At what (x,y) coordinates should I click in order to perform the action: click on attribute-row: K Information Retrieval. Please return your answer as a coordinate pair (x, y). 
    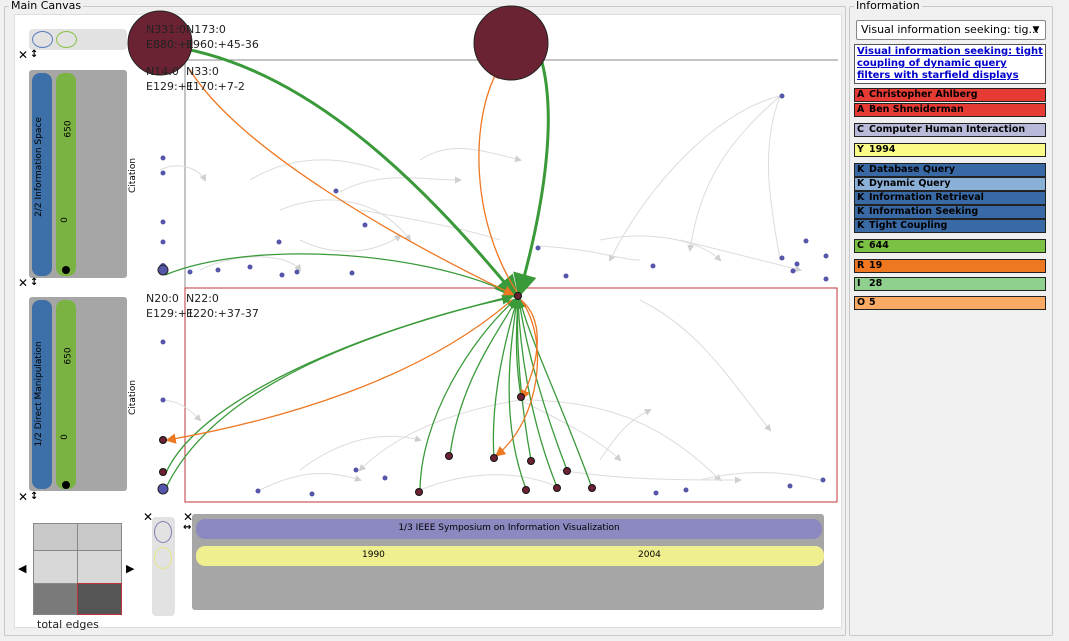
    Looking at the image, I should click on (950, 198).